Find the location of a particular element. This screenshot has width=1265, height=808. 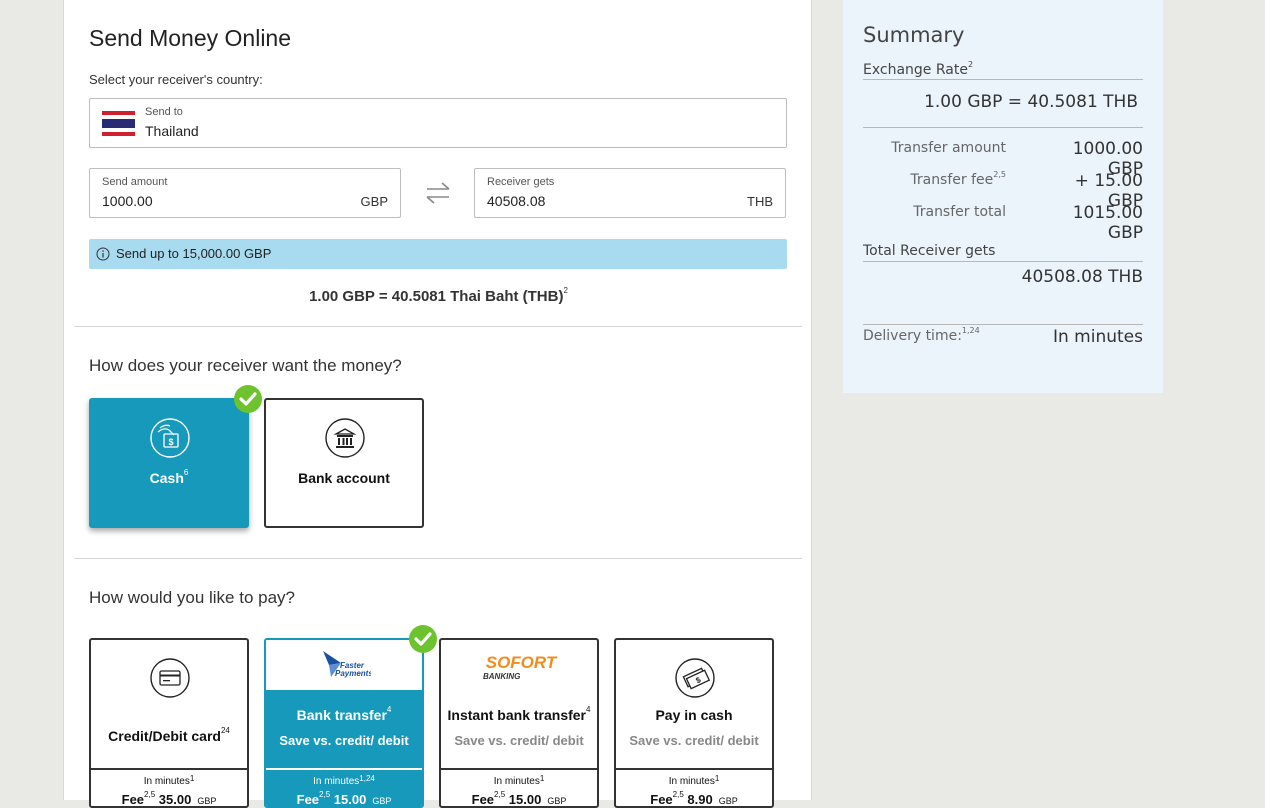

receiver-gets-value: 40508.08 is located at coordinates (516, 201).